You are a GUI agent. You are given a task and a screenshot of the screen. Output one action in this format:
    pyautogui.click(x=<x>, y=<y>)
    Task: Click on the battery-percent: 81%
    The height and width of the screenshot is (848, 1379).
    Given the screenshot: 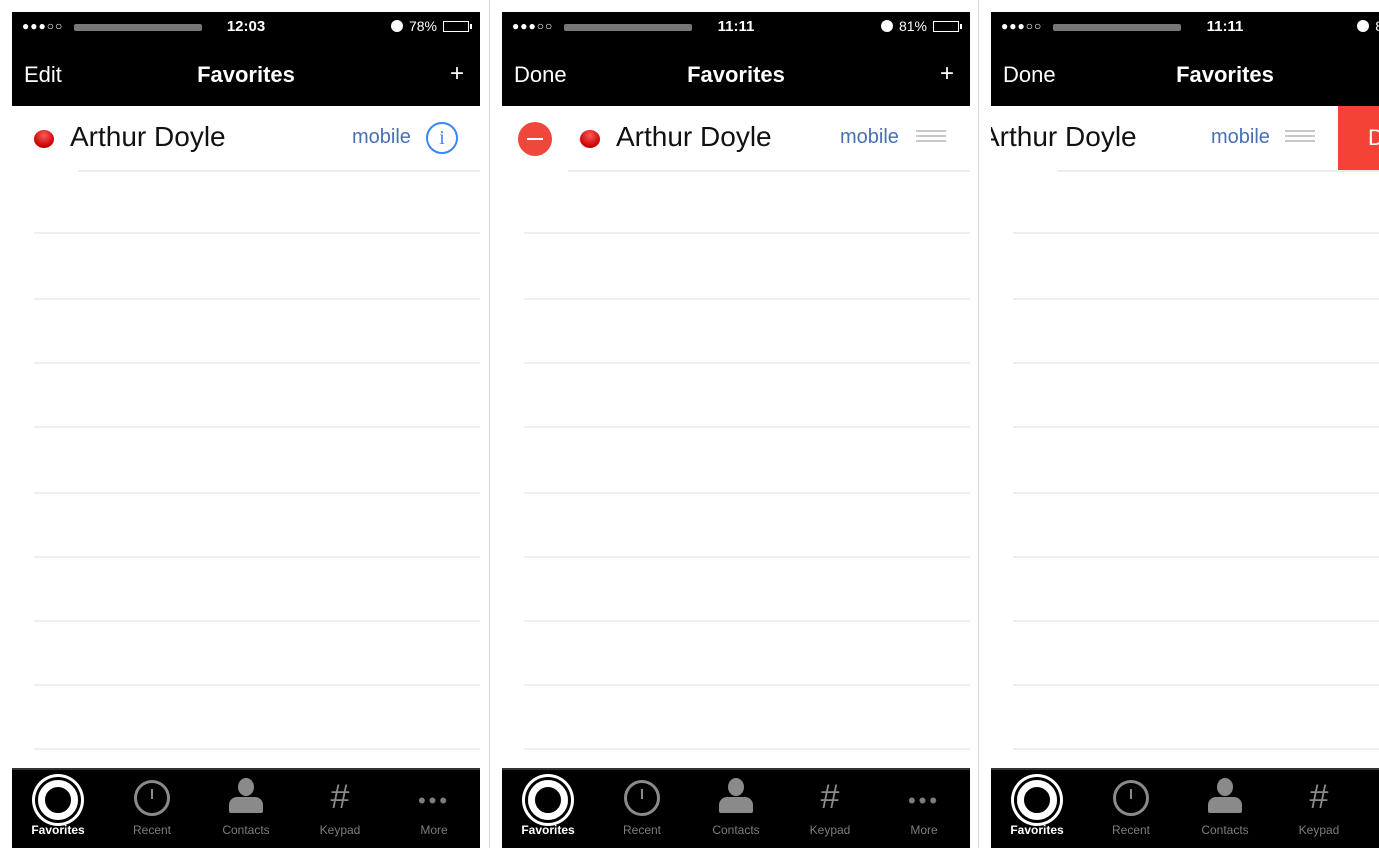 What is the action you would take?
    pyautogui.click(x=912, y=26)
    